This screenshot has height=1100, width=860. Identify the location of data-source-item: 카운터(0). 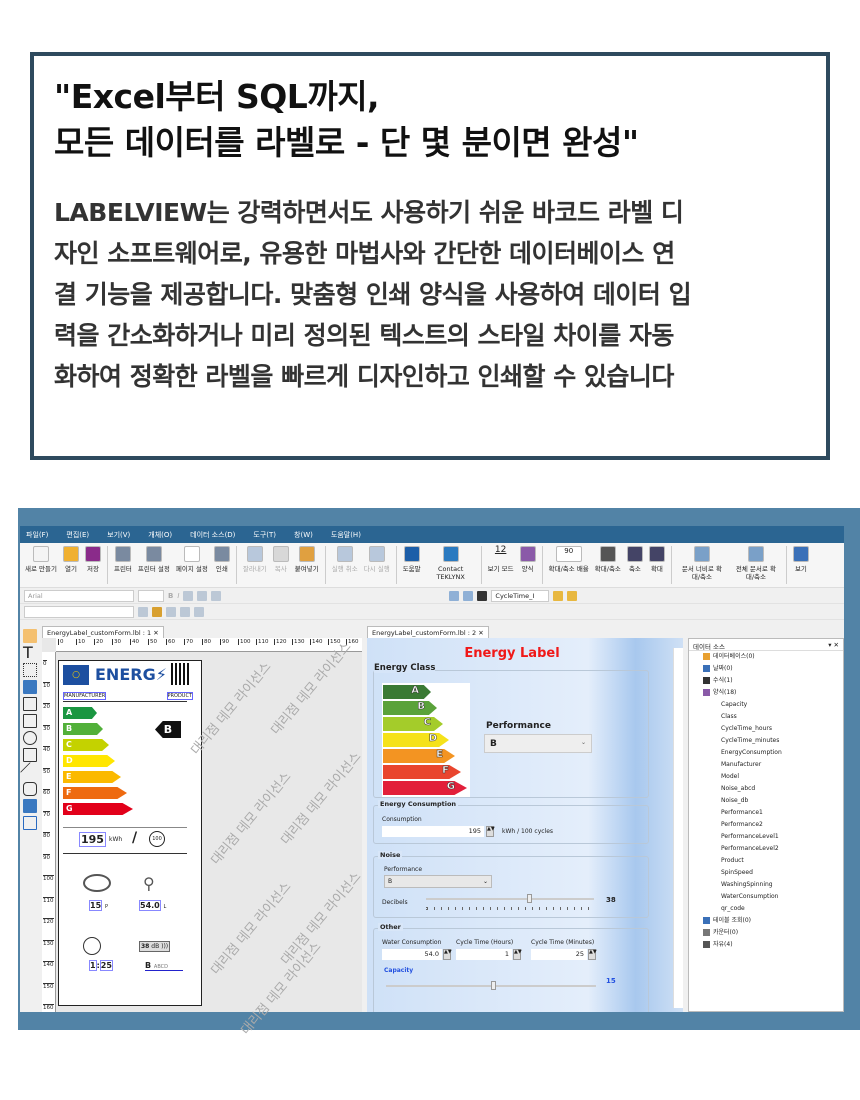
(766, 933).